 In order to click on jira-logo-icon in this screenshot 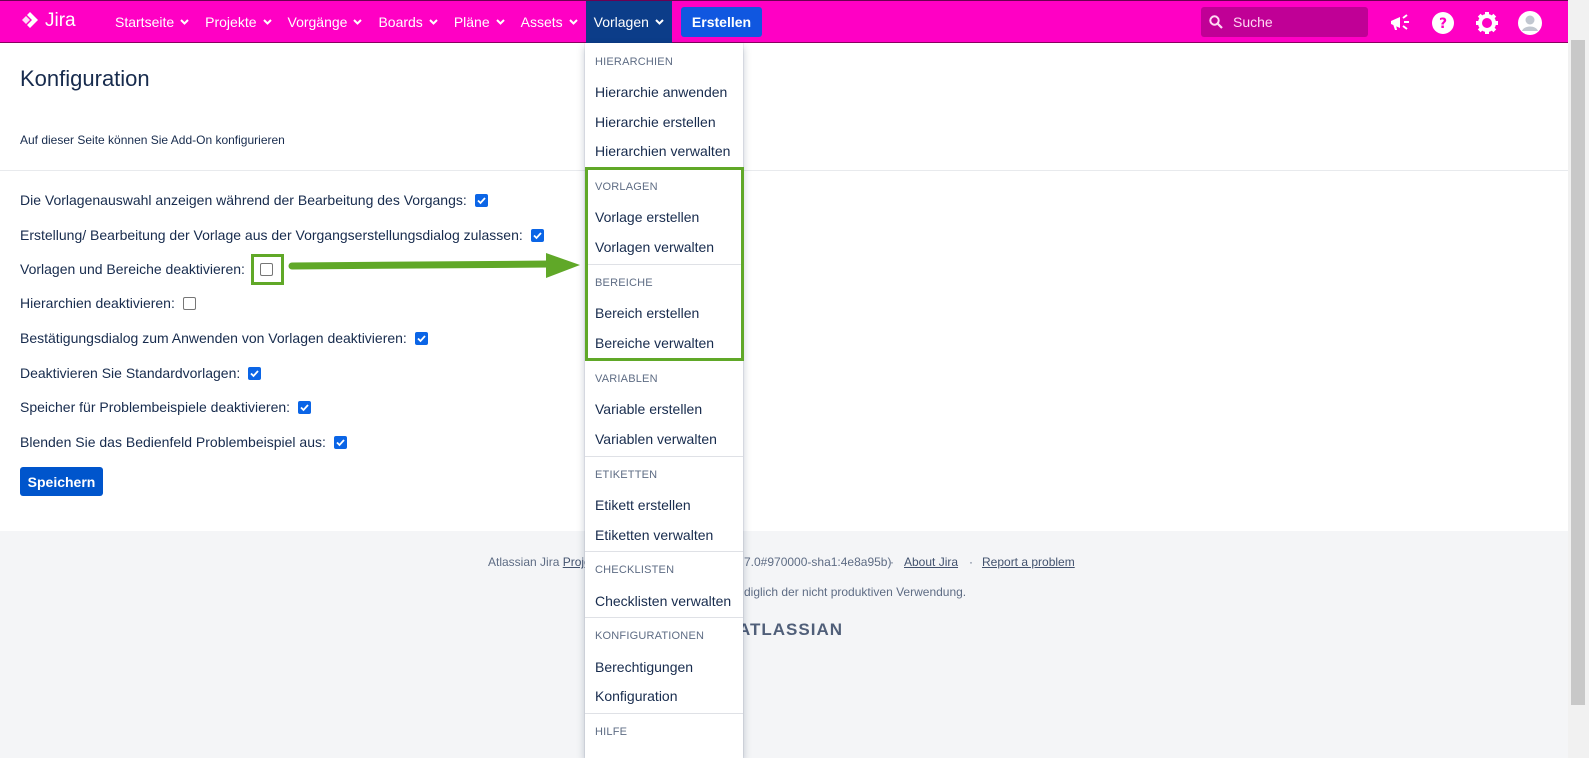, I will do `click(30, 20)`.